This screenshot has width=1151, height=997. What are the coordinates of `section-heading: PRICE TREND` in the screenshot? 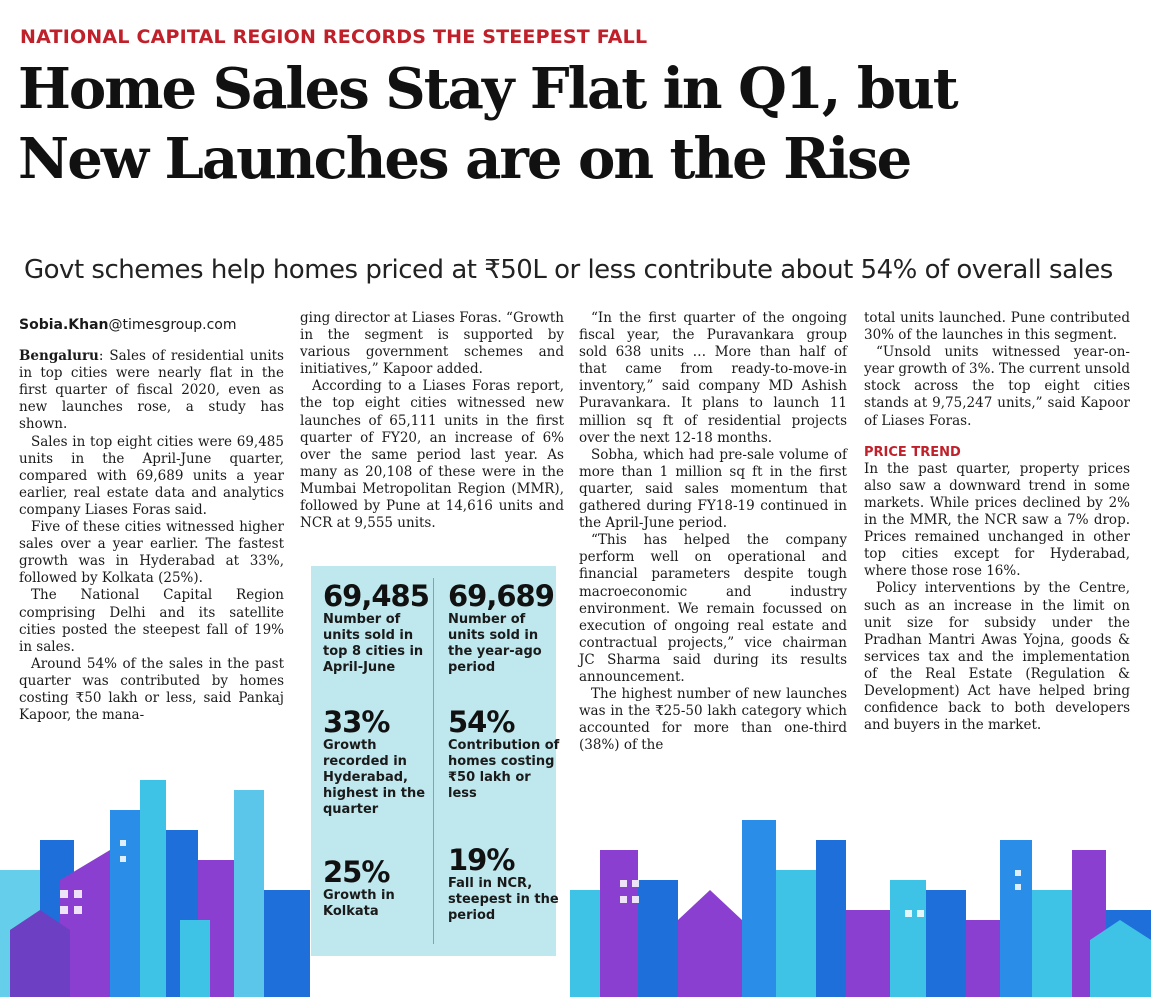 It's located at (912, 452).